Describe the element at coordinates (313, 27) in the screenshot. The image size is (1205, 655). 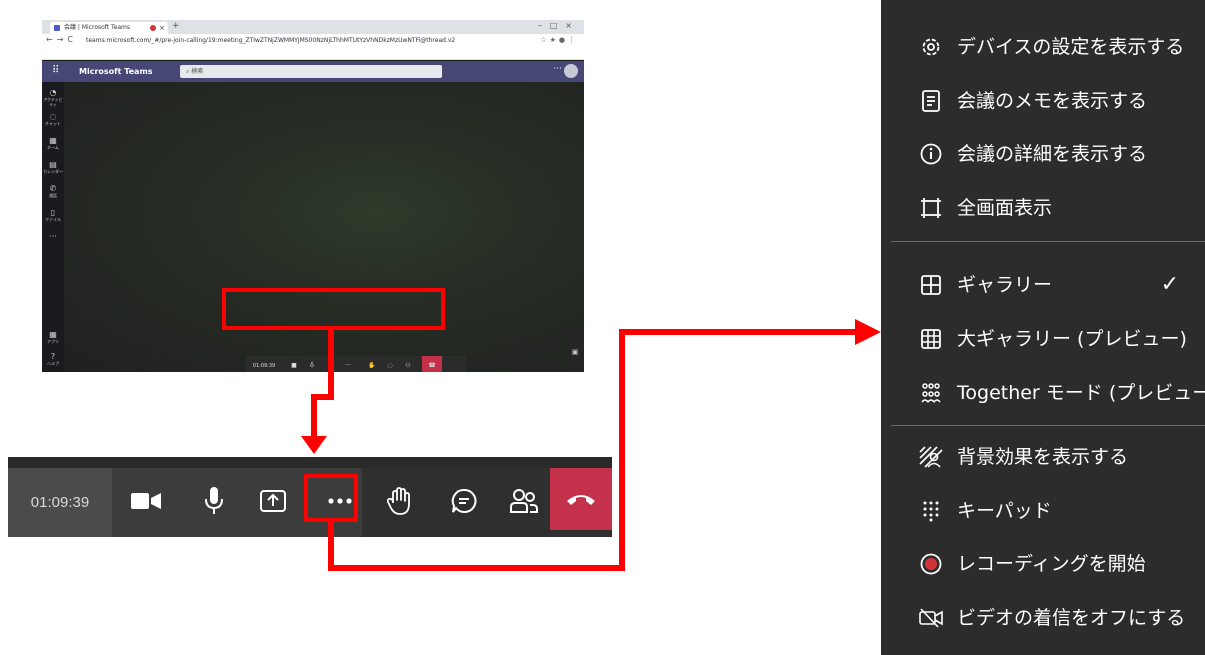
I see `browser-tab-bar: 会議 | Microsoft Teams × + –□×` at that location.